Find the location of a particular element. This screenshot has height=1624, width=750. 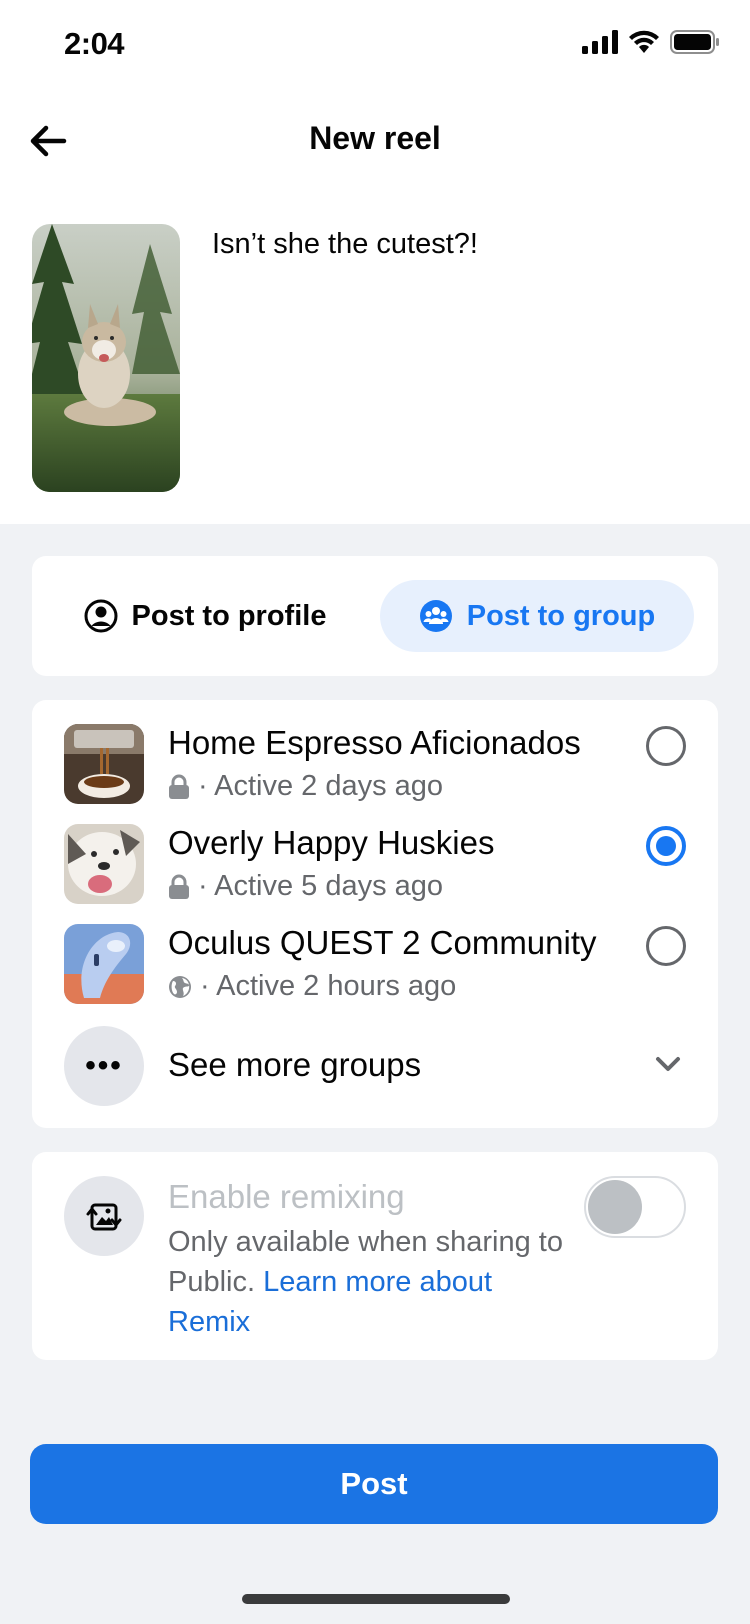

globe-icon is located at coordinates (180, 986).